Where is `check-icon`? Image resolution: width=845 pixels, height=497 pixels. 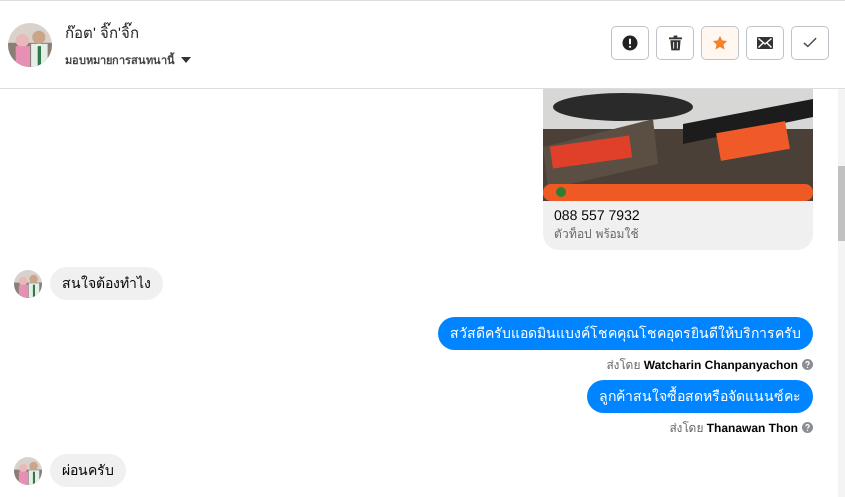 check-icon is located at coordinates (810, 42).